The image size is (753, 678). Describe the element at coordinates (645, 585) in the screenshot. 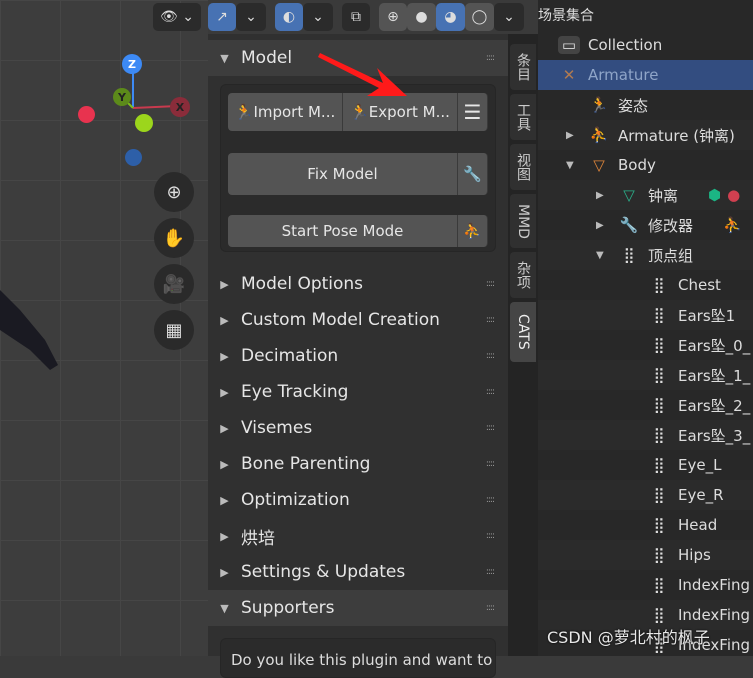

I see `vertex-group-row: ⣿ IndexFing` at that location.